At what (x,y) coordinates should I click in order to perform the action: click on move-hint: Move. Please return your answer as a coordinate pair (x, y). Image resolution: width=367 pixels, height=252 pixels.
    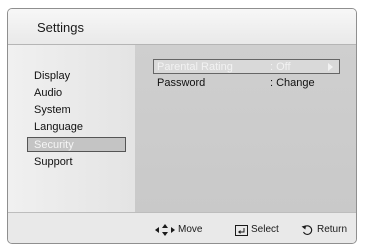
    Looking at the image, I should click on (178, 230).